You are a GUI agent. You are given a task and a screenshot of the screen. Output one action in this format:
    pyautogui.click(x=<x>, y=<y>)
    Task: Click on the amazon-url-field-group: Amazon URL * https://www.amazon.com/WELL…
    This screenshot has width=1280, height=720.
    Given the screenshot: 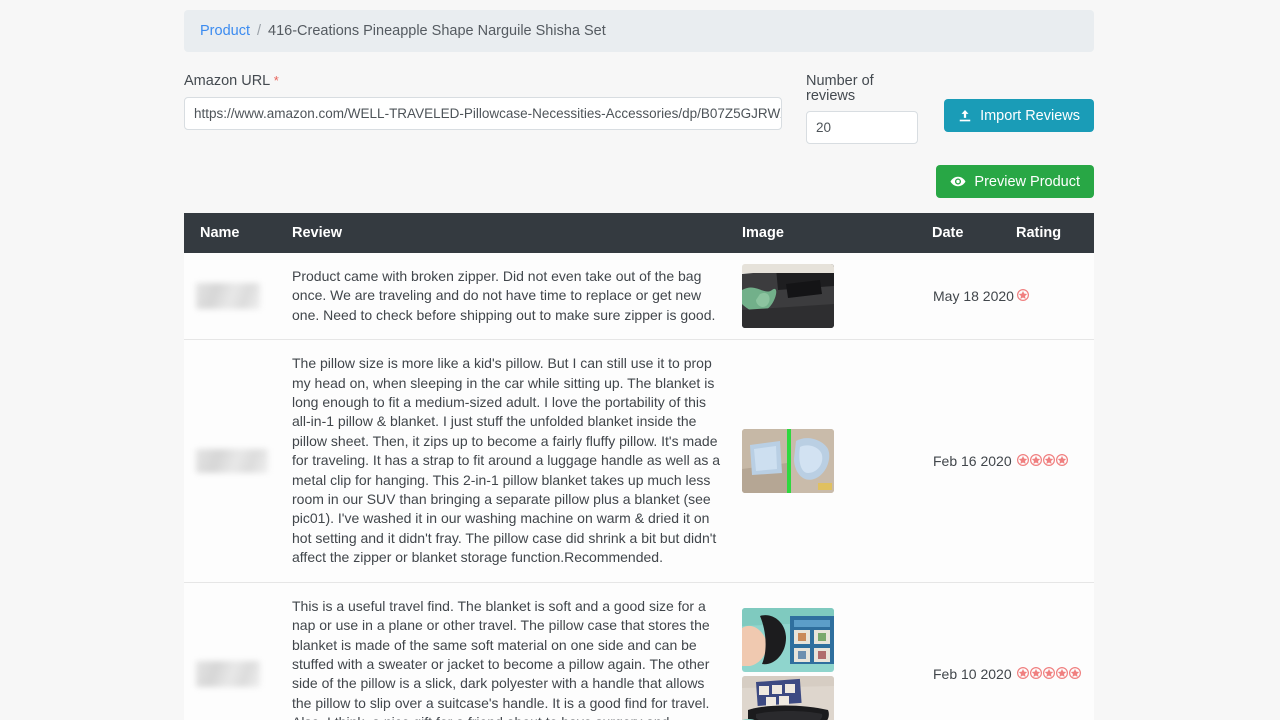 What is the action you would take?
    pyautogui.click(x=483, y=102)
    